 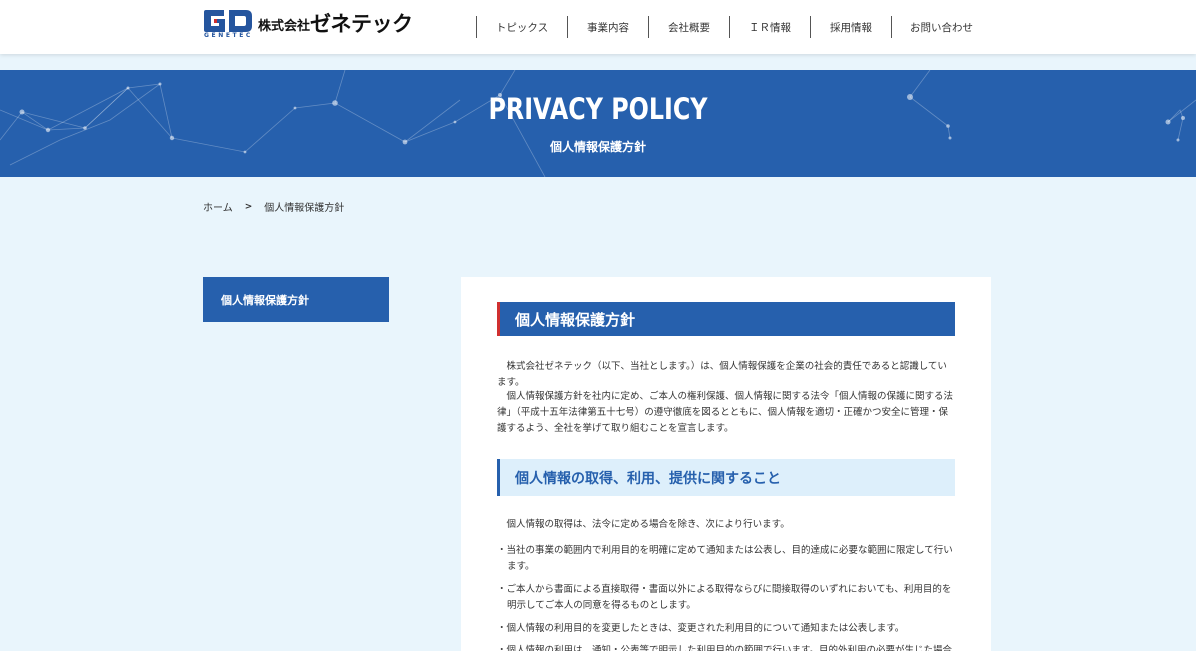 I want to click on breadcrumb: ホーム > 個人情報保護方針, so click(x=274, y=207).